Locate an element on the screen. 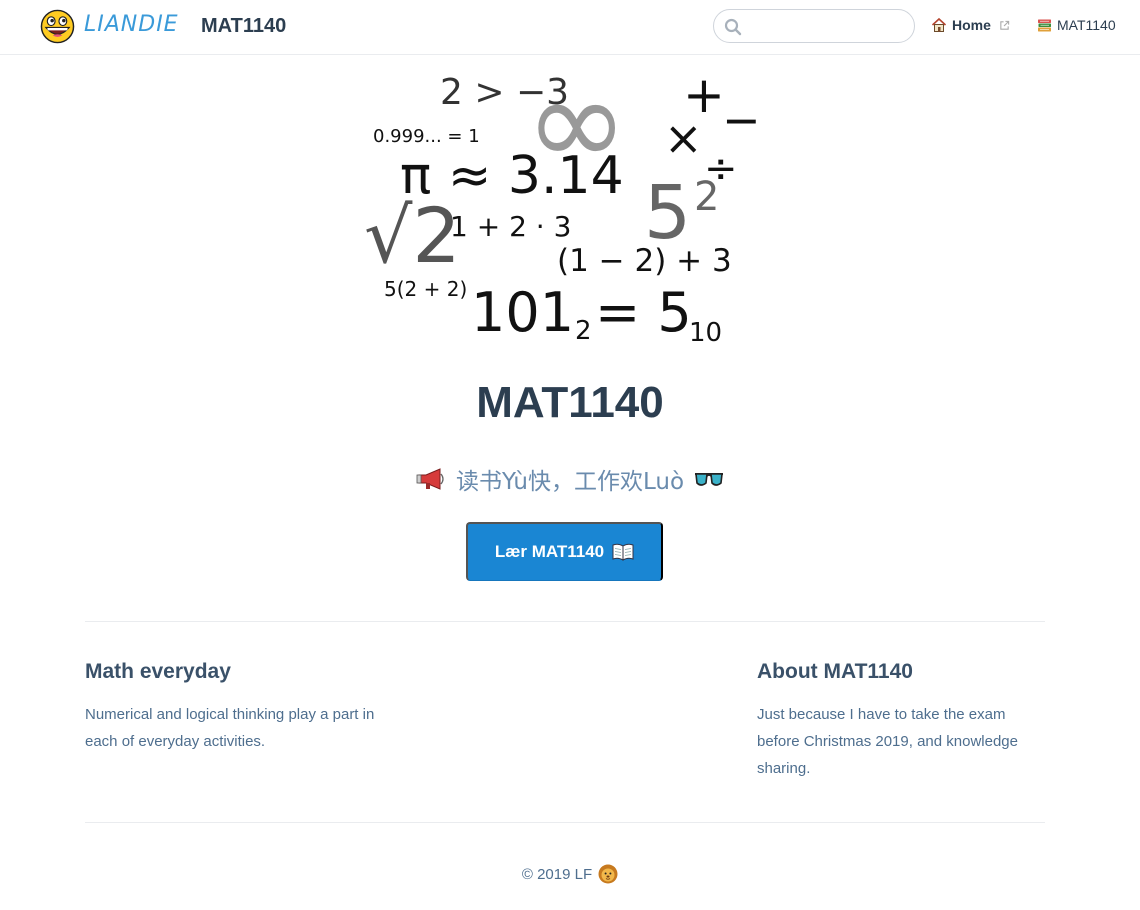  search-input is located at coordinates (826, 26).